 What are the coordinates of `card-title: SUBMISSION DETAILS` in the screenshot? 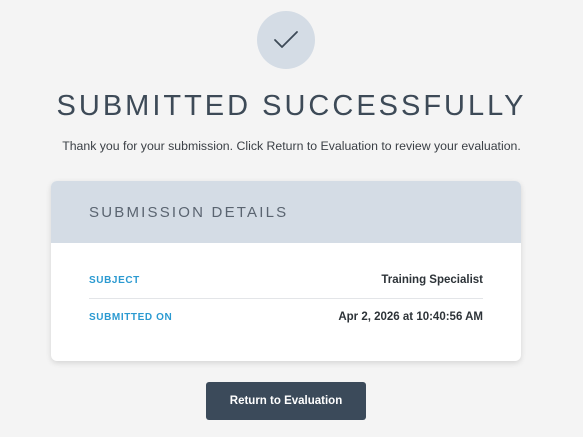 It's located at (189, 212).